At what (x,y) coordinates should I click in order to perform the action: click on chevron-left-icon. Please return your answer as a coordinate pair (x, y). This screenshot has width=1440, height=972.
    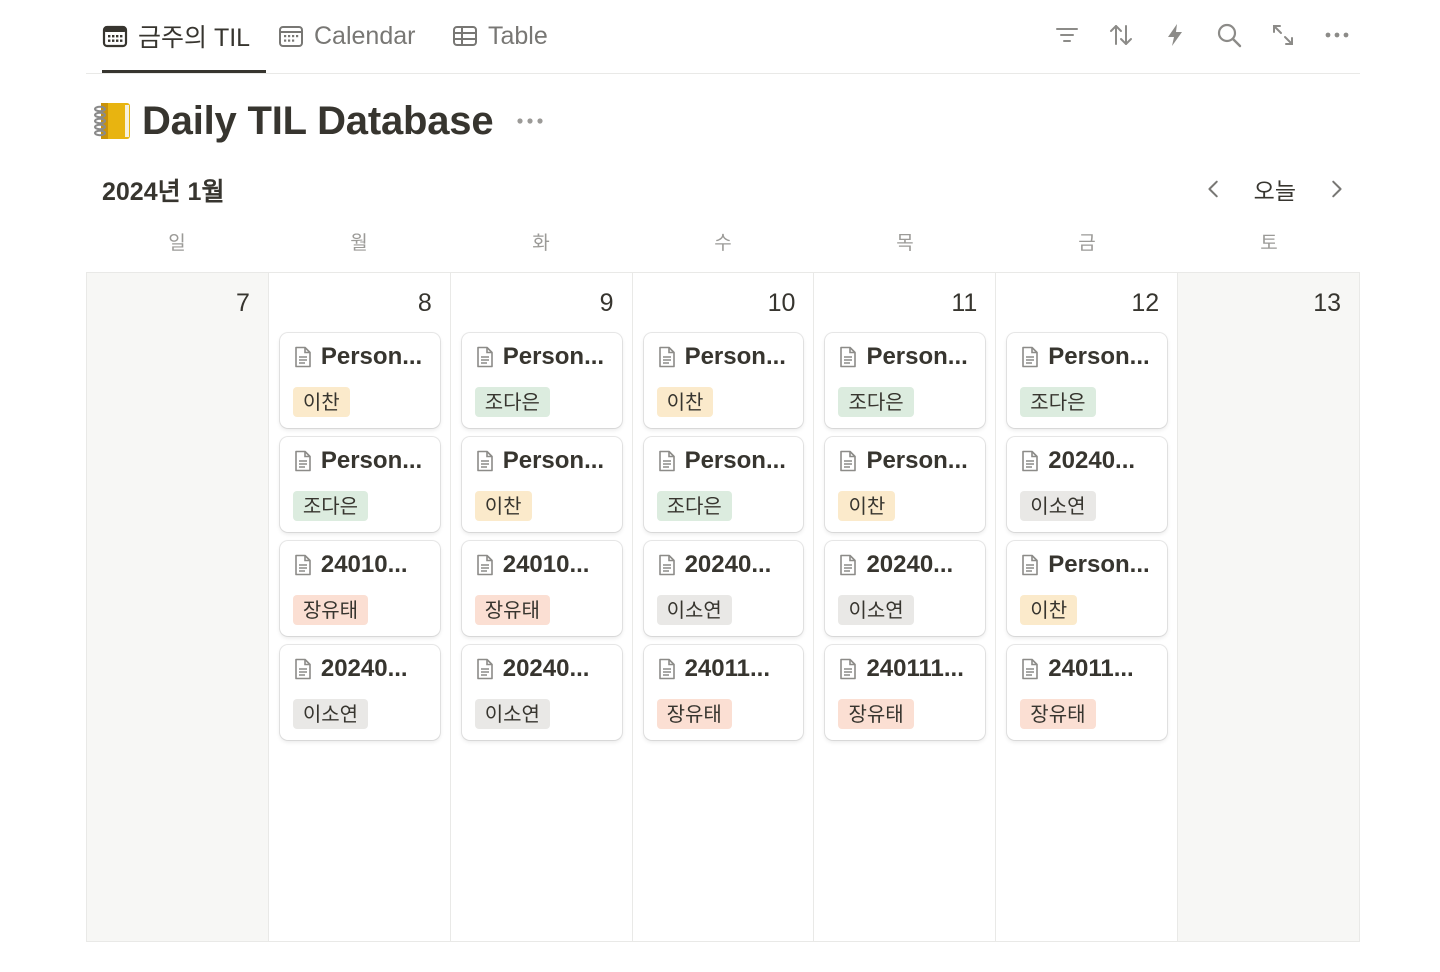
    Looking at the image, I should click on (1214, 189).